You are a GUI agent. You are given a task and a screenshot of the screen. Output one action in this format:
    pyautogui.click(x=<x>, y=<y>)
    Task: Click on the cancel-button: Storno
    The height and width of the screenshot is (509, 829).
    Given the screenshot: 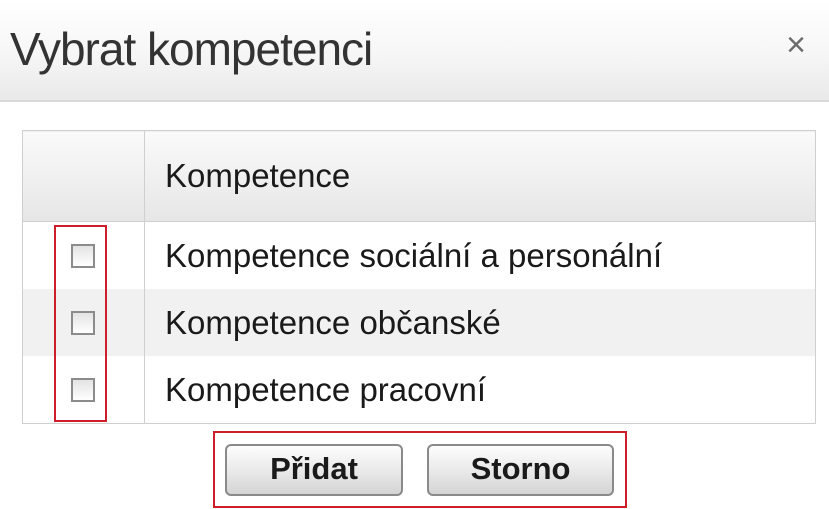 What is the action you would take?
    pyautogui.click(x=520, y=470)
    